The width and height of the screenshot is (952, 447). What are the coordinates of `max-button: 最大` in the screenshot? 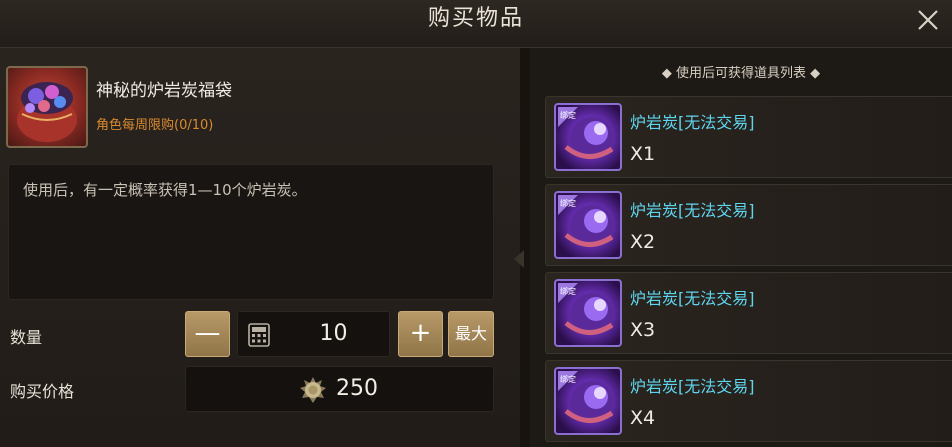 It's located at (471, 334).